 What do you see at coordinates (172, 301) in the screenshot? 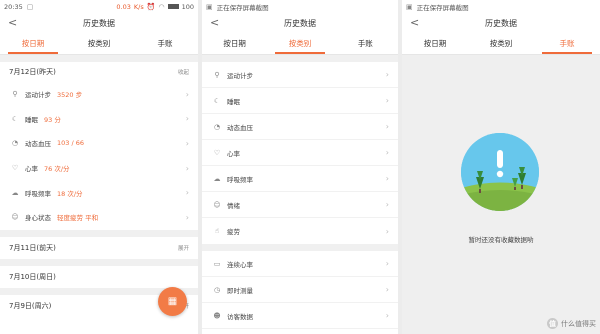
I see `calendar-fab-button: ▦` at bounding box center [172, 301].